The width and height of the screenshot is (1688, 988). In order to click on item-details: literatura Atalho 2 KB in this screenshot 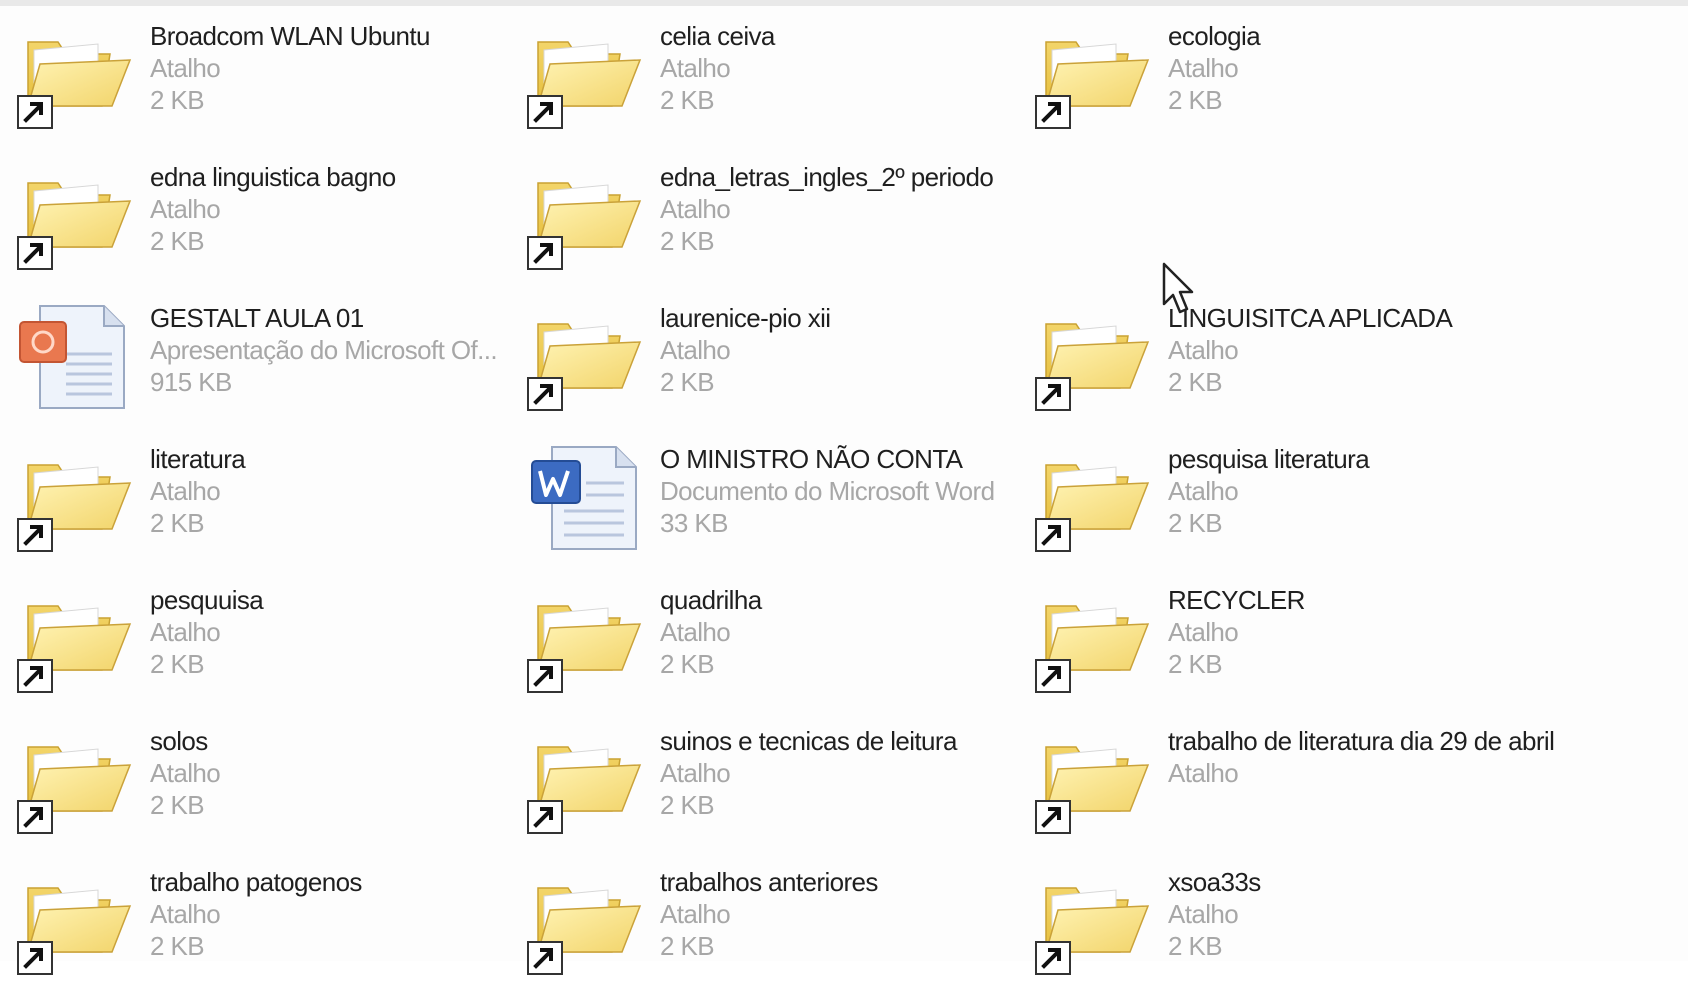, I will do `click(345, 491)`.